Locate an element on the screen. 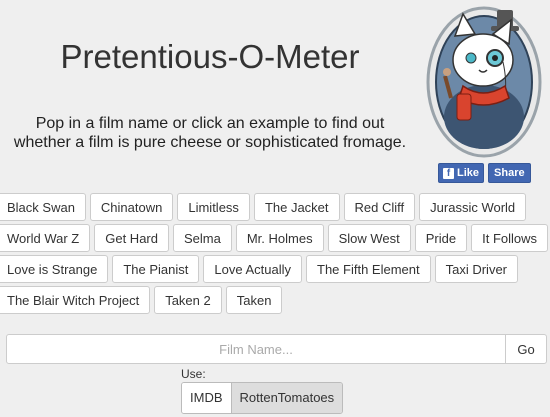  social-buttons: f Like Share is located at coordinates (484, 173).